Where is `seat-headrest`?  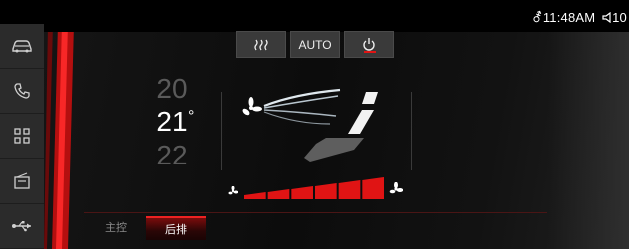
seat-headrest is located at coordinates (370, 98).